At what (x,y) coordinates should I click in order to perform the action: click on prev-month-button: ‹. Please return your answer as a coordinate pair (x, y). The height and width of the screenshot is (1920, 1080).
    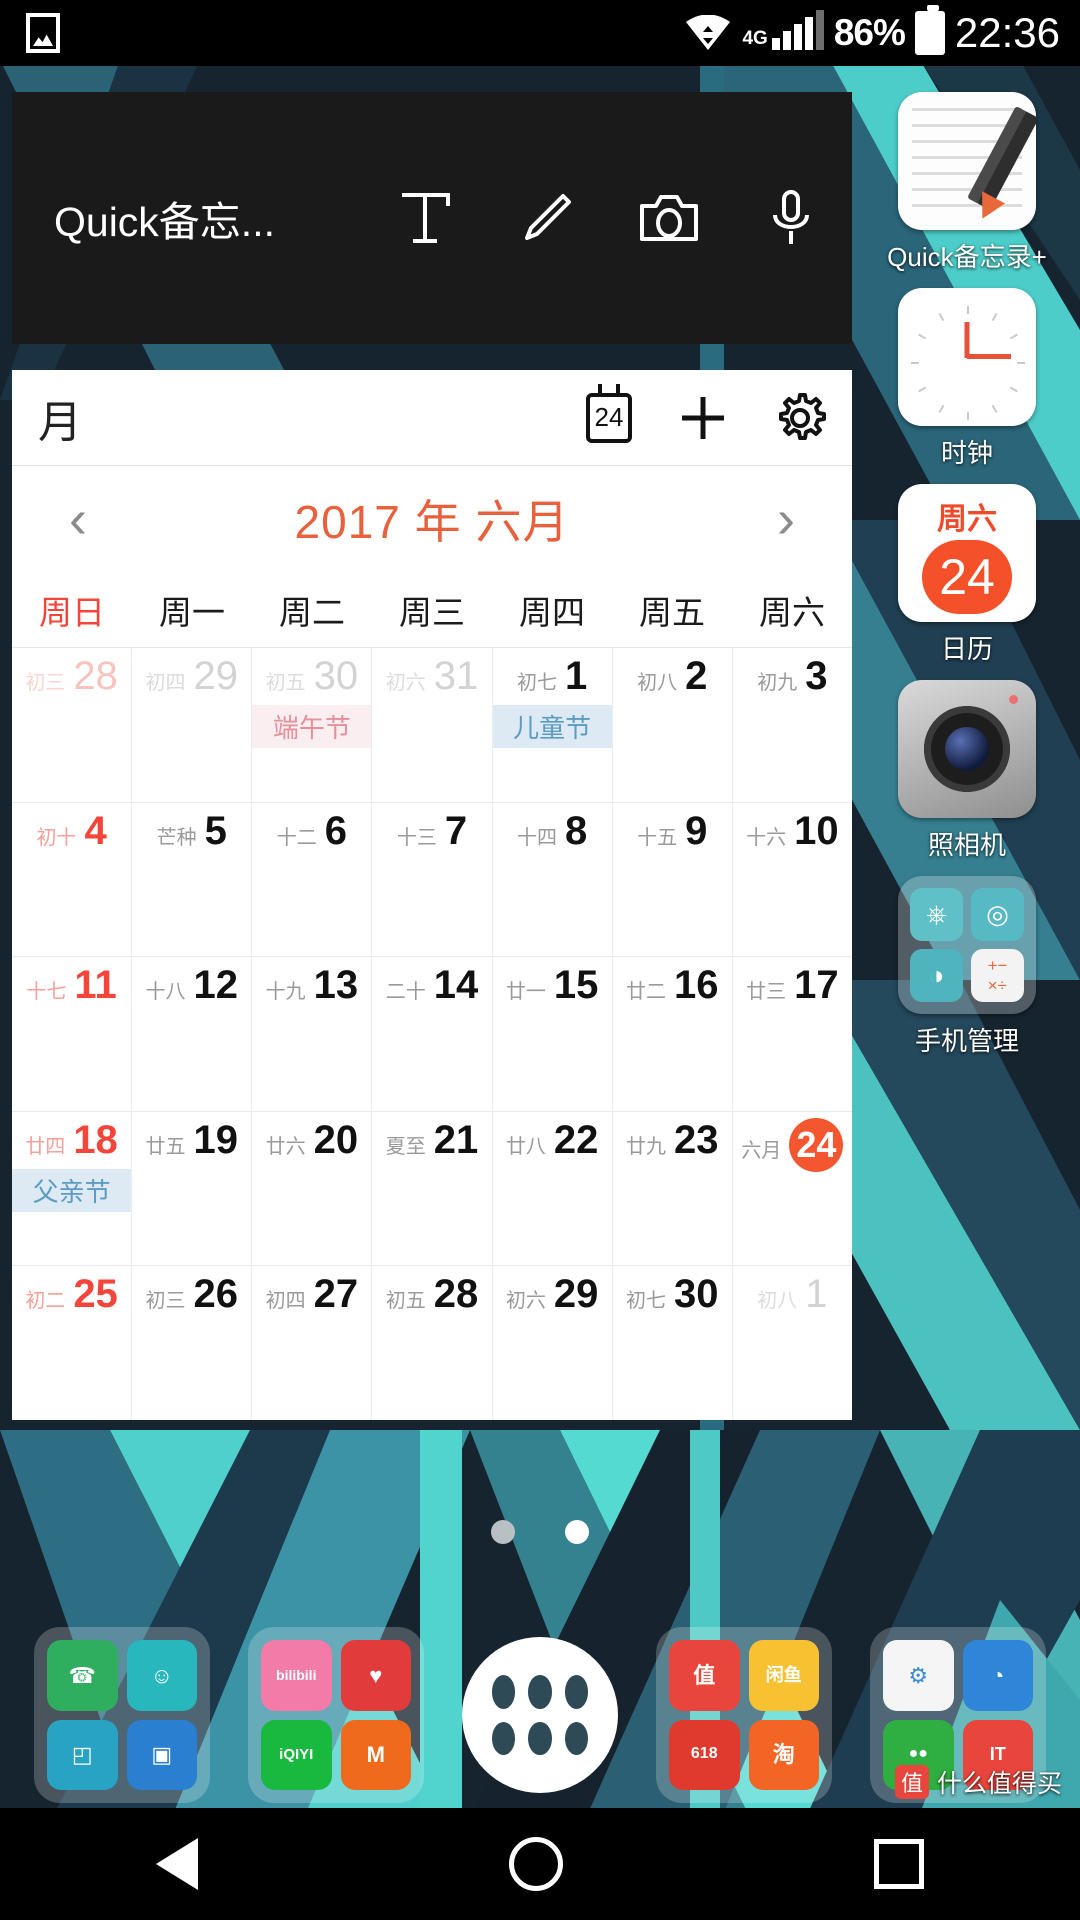
    Looking at the image, I should click on (78, 519).